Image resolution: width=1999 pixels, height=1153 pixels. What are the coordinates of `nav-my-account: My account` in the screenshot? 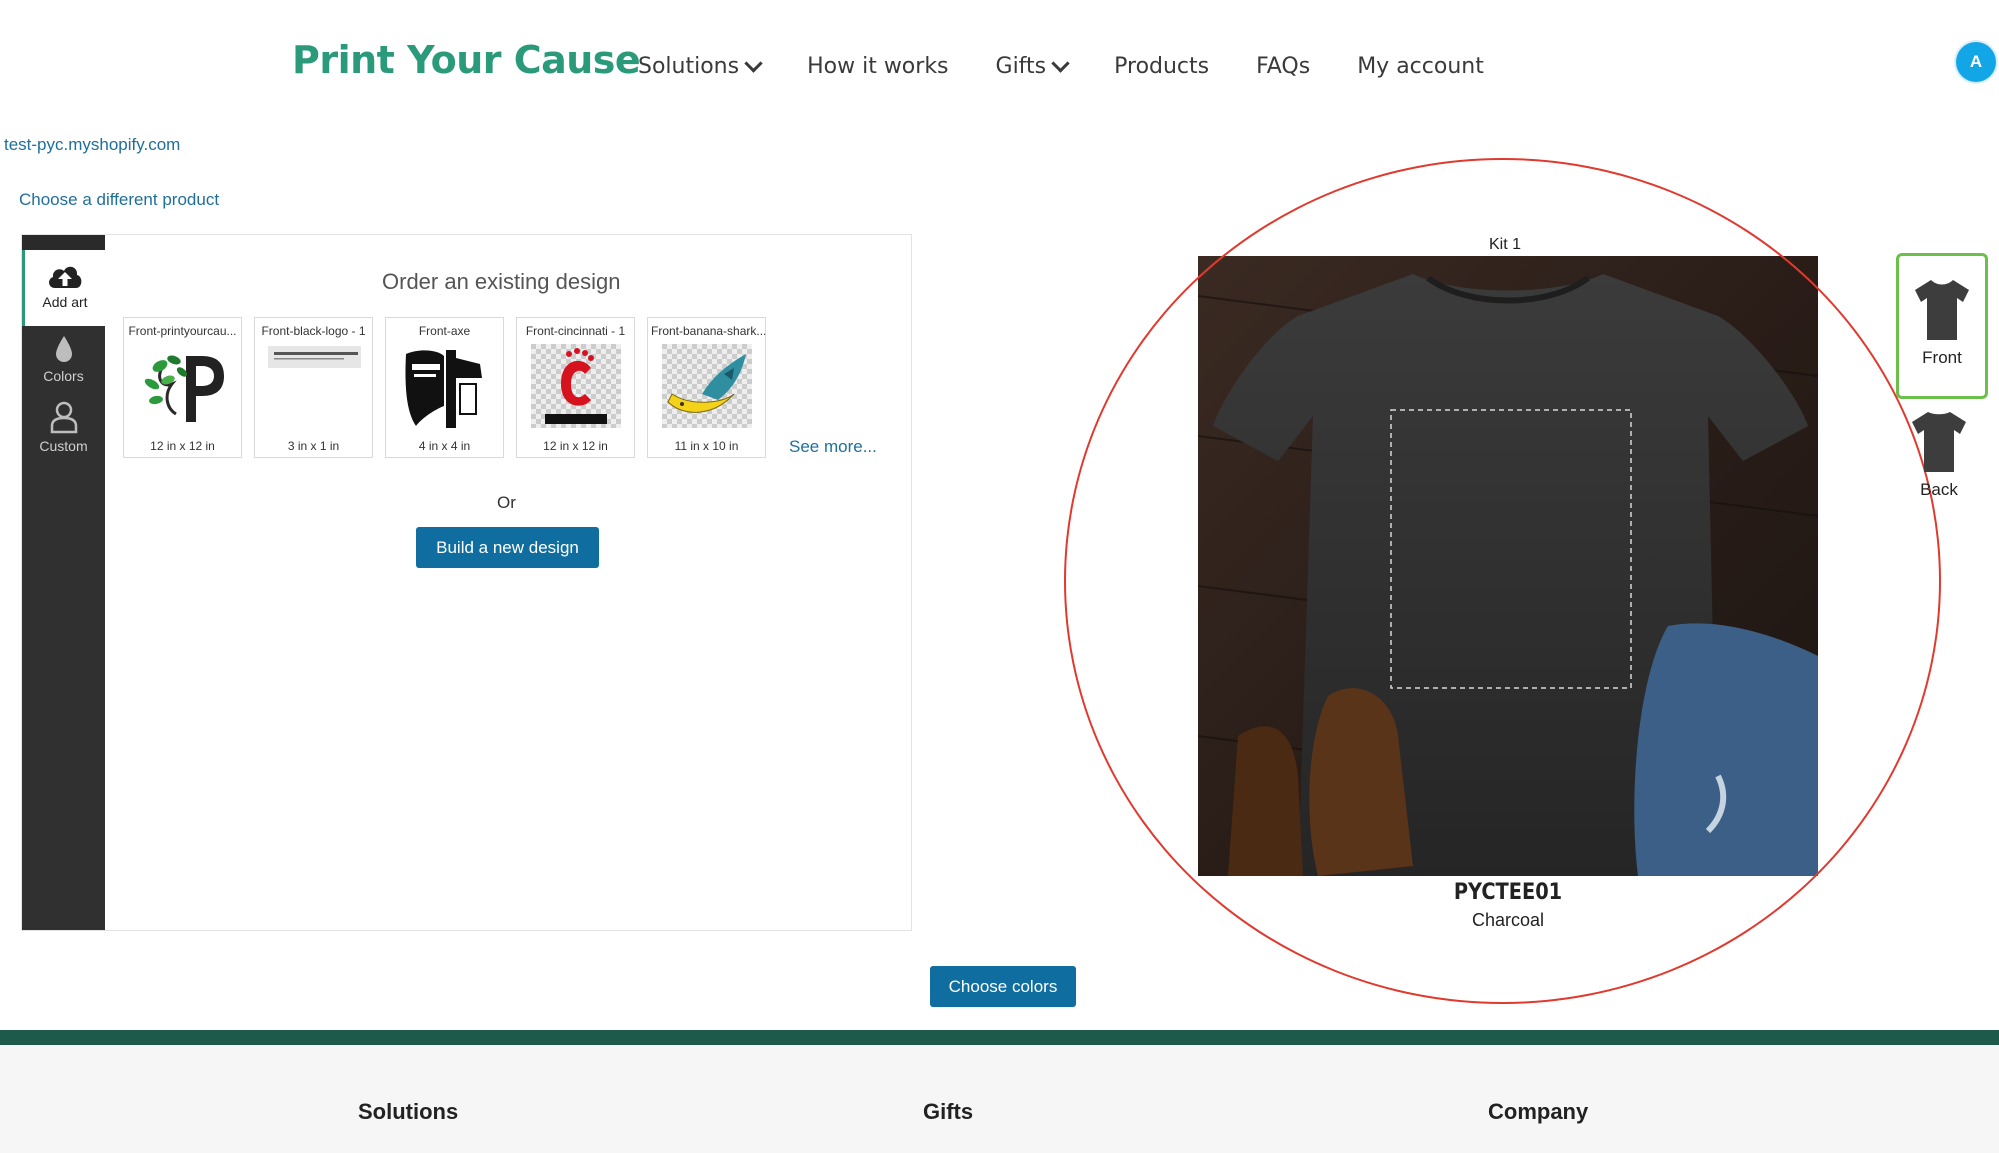 It's located at (1420, 66).